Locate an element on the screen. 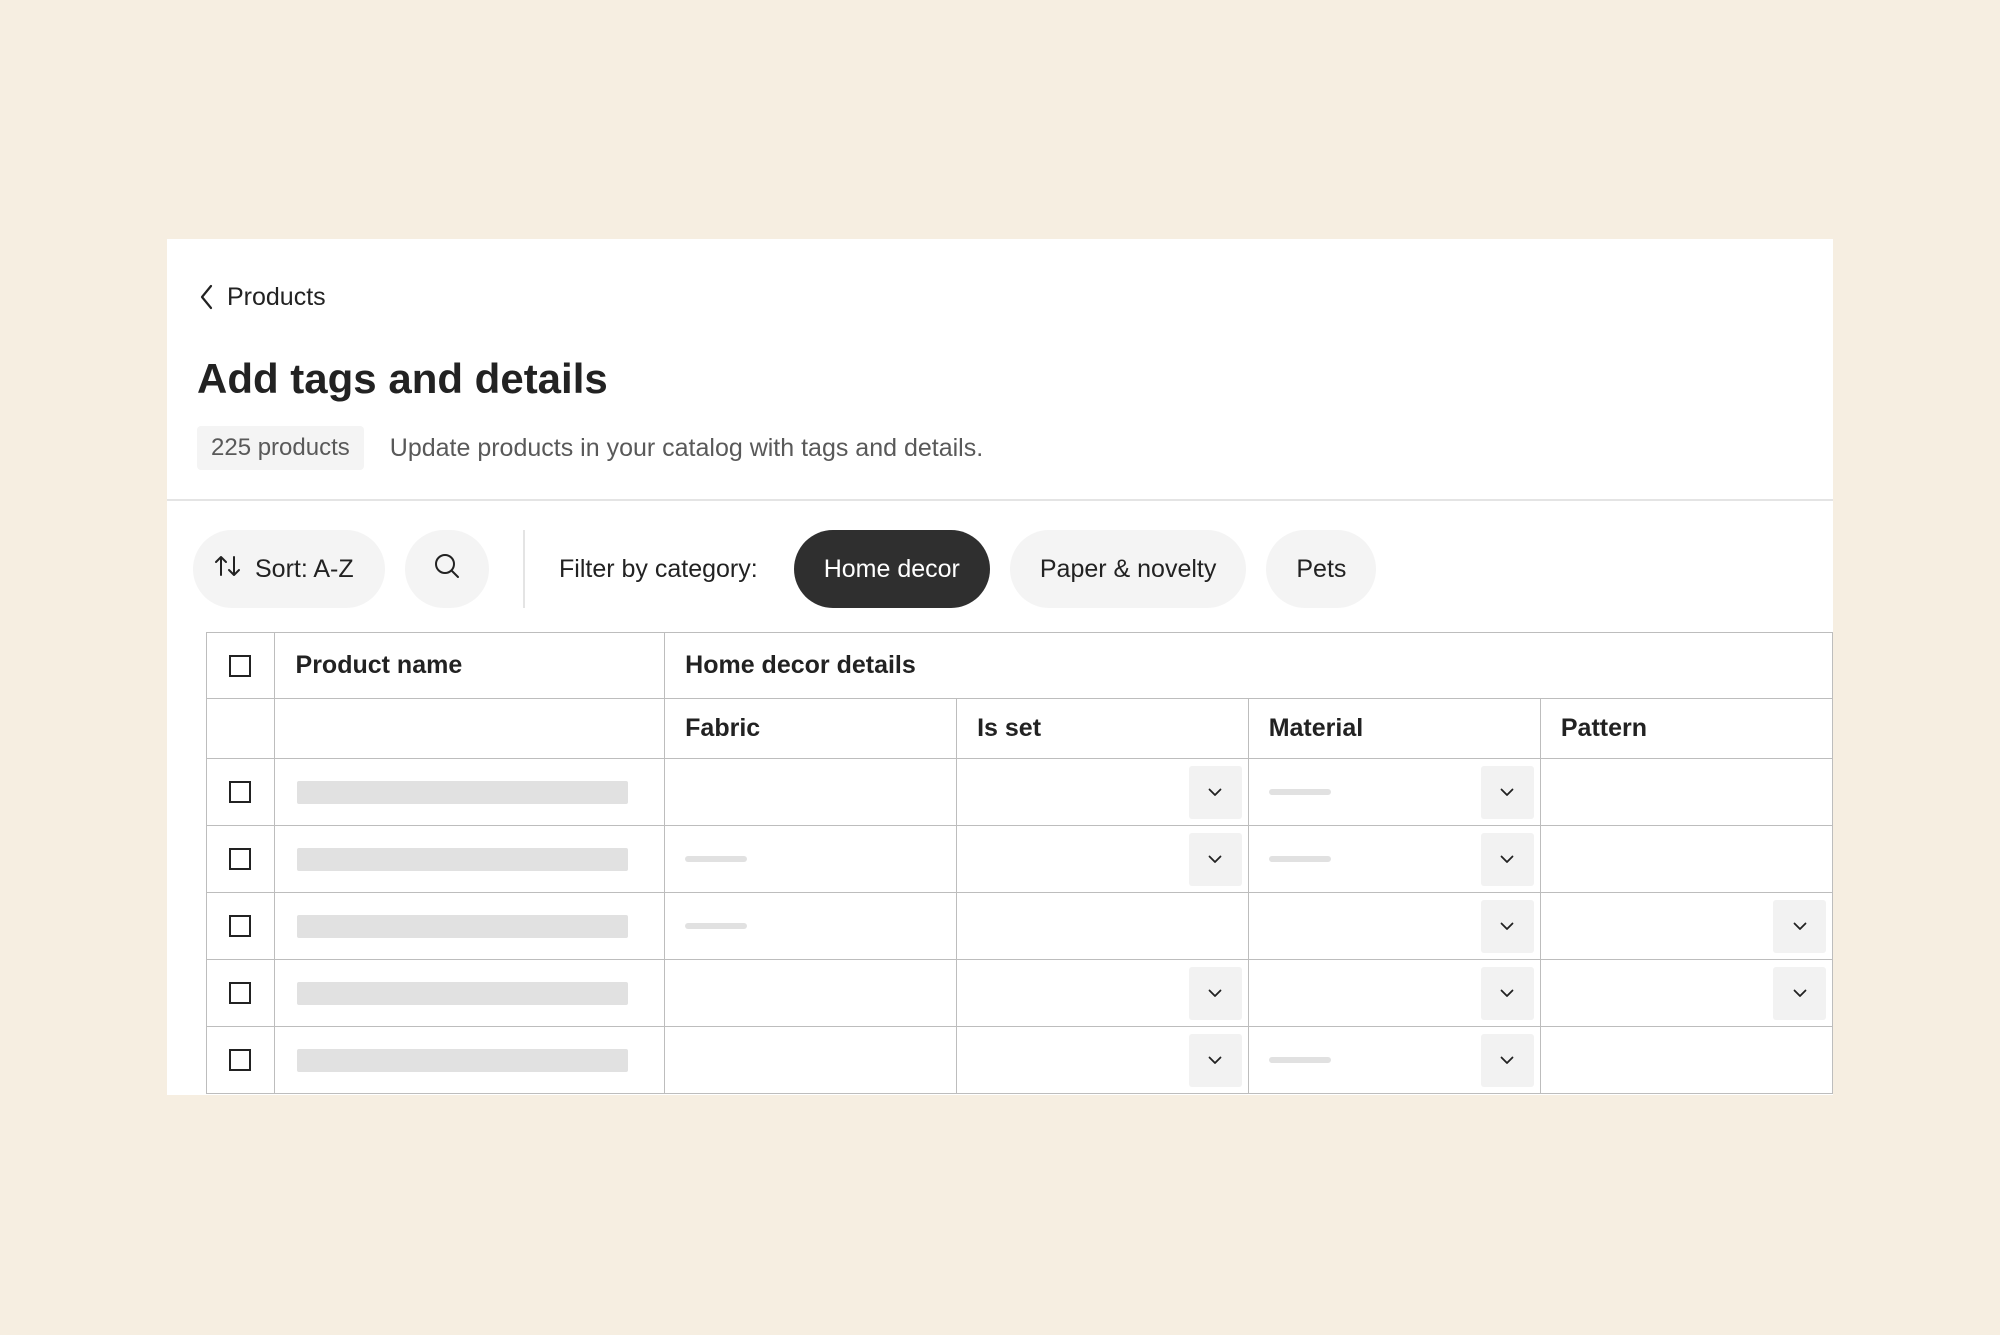 This screenshot has width=2000, height=1335. column-header-pattern: Pattern is located at coordinates (1686, 728).